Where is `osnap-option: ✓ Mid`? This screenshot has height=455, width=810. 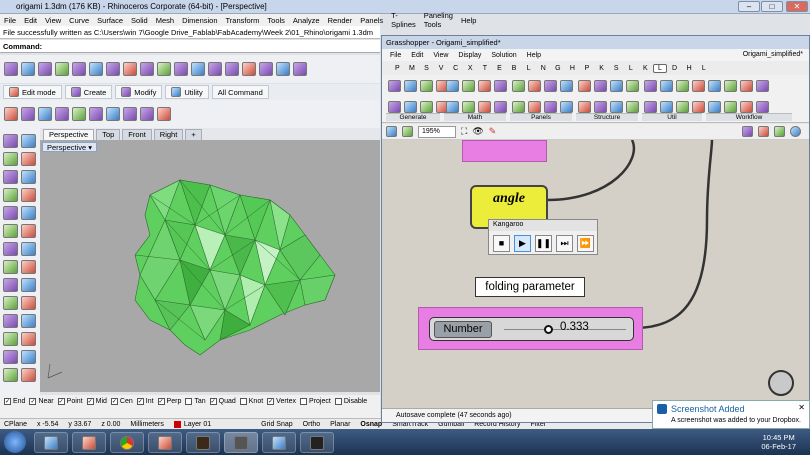 osnap-option: ✓ Mid is located at coordinates (96, 401).